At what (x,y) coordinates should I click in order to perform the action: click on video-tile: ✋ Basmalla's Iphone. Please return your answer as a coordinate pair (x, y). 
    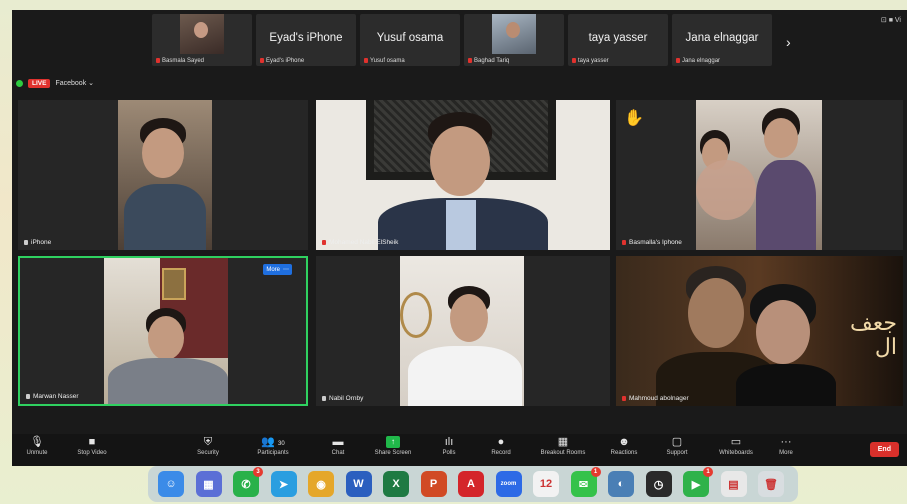
    Looking at the image, I should click on (759, 175).